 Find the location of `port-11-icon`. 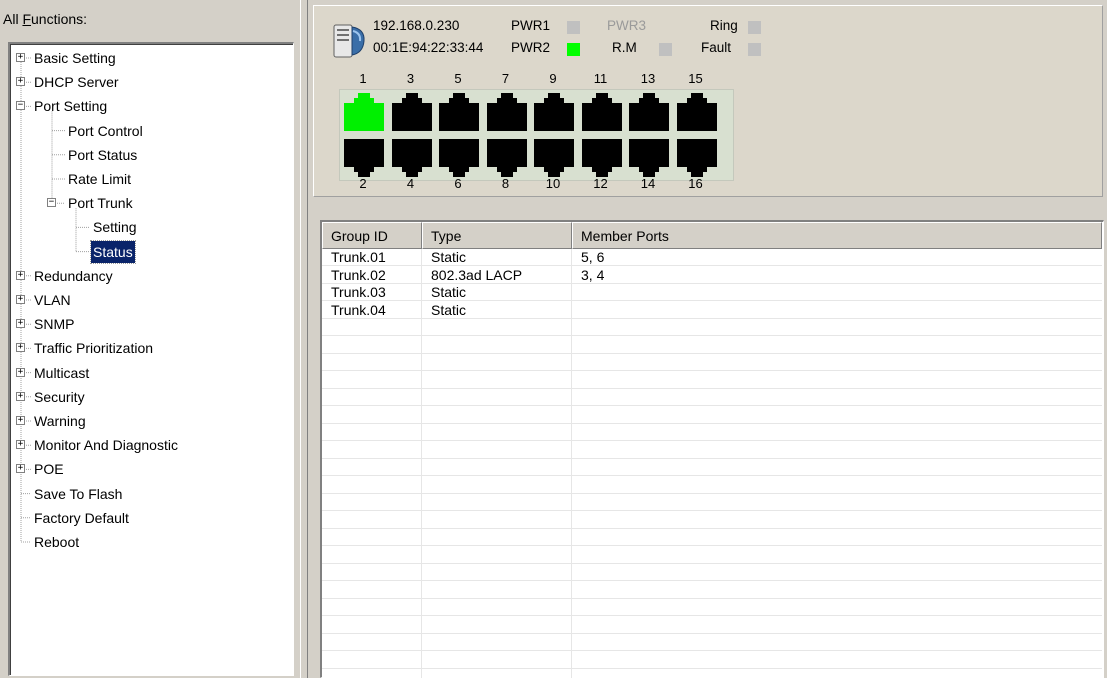

port-11-icon is located at coordinates (601, 113).